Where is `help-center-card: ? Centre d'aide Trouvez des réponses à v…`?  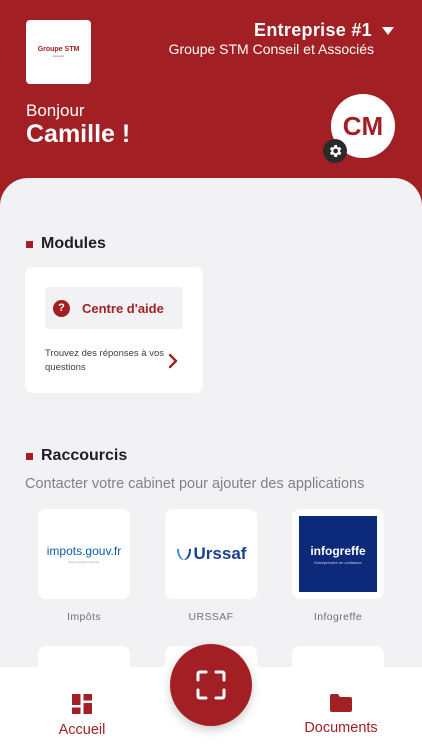 help-center-card: ? Centre d'aide Trouvez des réponses à v… is located at coordinates (114, 330).